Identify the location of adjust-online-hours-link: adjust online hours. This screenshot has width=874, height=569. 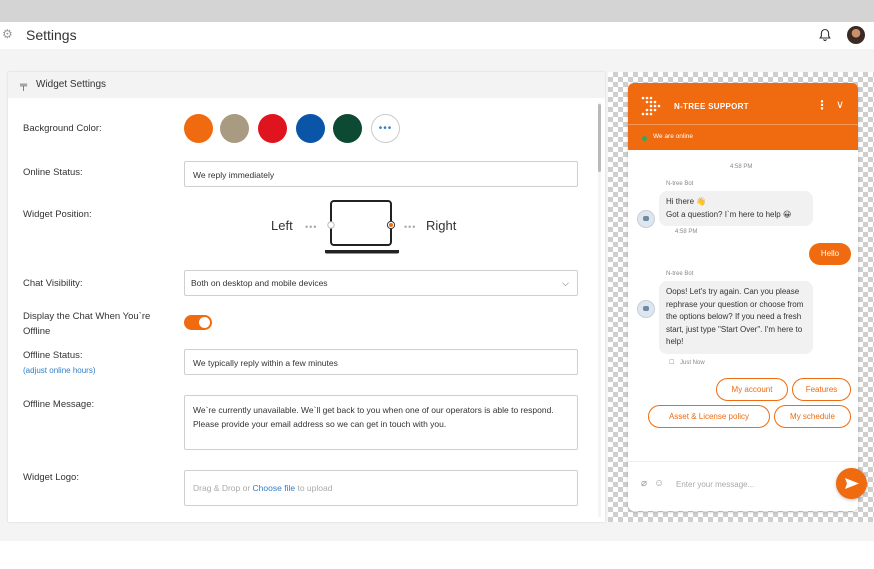
(59, 370).